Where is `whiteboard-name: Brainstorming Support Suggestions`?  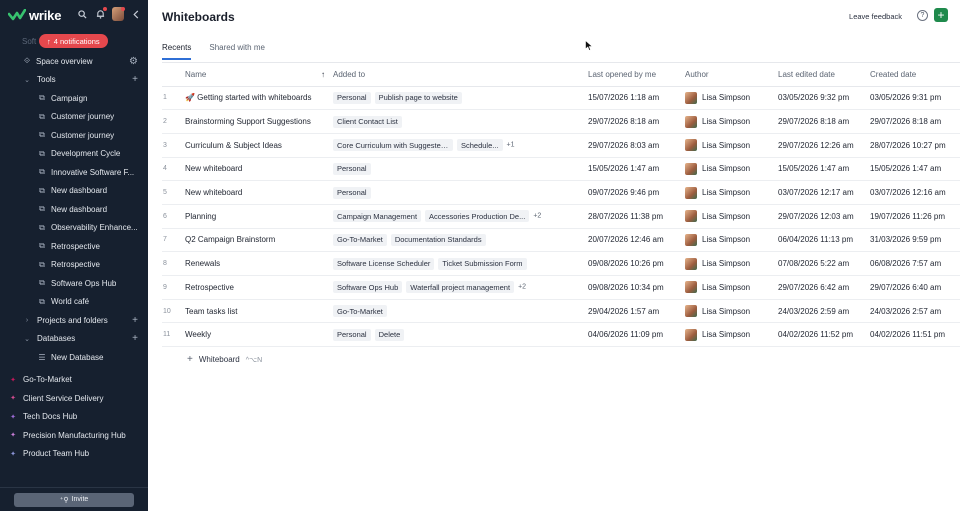 whiteboard-name: Brainstorming Support Suggestions is located at coordinates (259, 121).